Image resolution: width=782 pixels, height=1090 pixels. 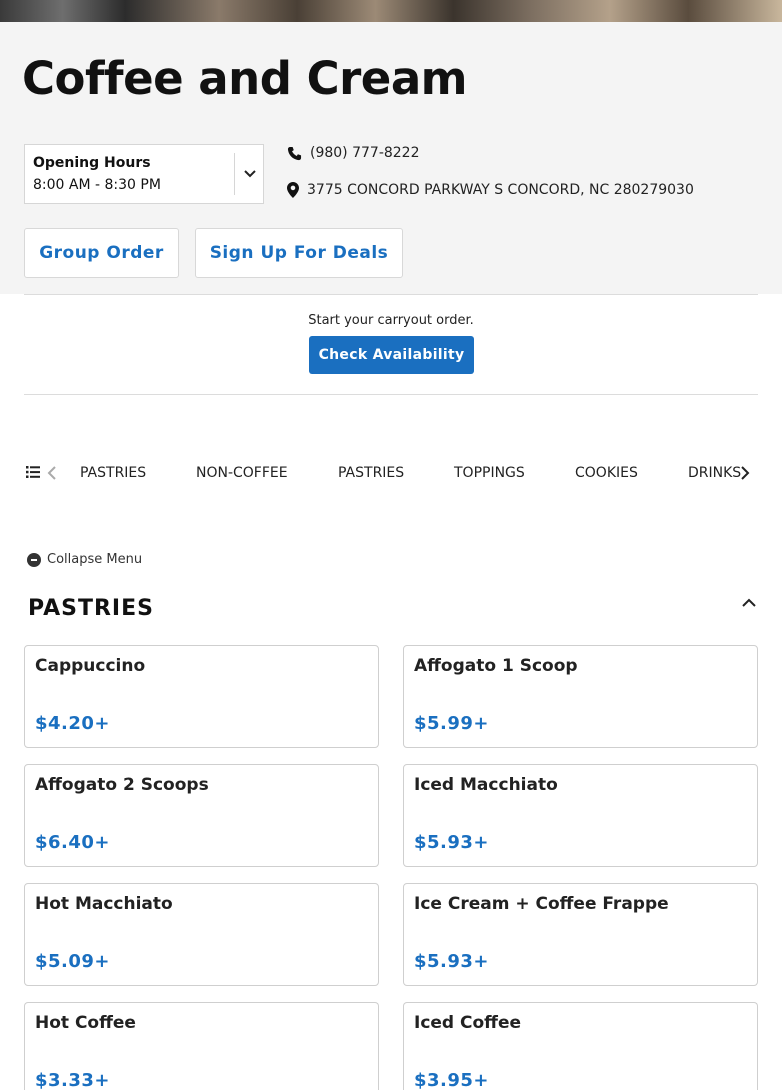 I want to click on collapse-menu-button: Collapse Menu, so click(x=84, y=559).